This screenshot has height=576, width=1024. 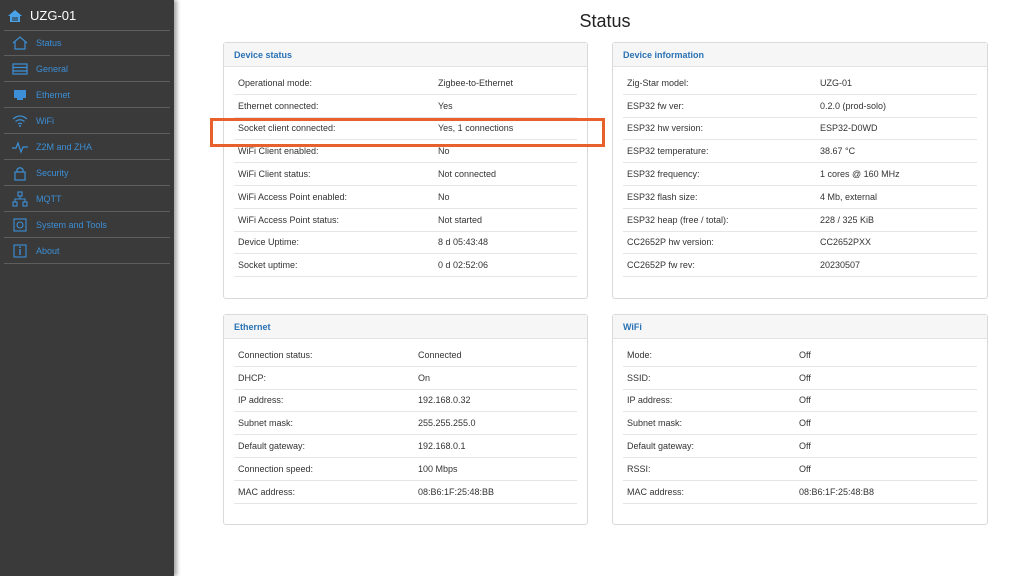 I want to click on sidebar-item-ethernet: Ethernet, so click(x=87, y=95).